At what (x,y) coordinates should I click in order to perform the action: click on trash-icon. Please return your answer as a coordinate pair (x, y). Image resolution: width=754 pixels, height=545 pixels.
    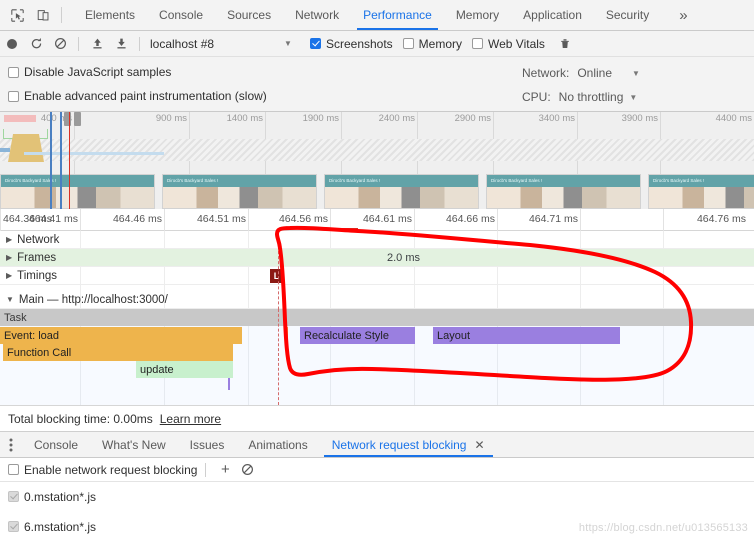
    Looking at the image, I should click on (565, 44).